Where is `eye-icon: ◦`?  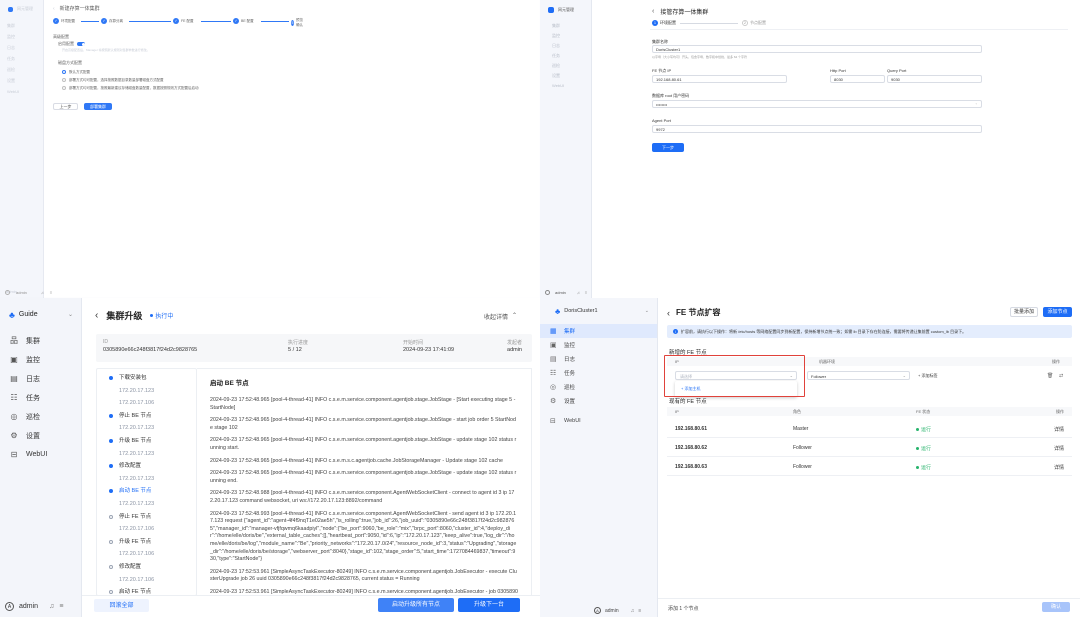 eye-icon: ◦ is located at coordinates (976, 103).